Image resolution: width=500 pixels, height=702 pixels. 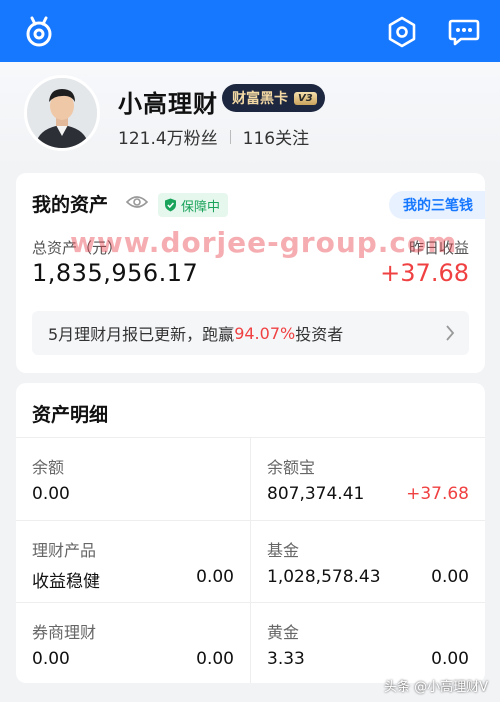 I want to click on yesterday-earnings-value: +37.68, so click(x=424, y=273).